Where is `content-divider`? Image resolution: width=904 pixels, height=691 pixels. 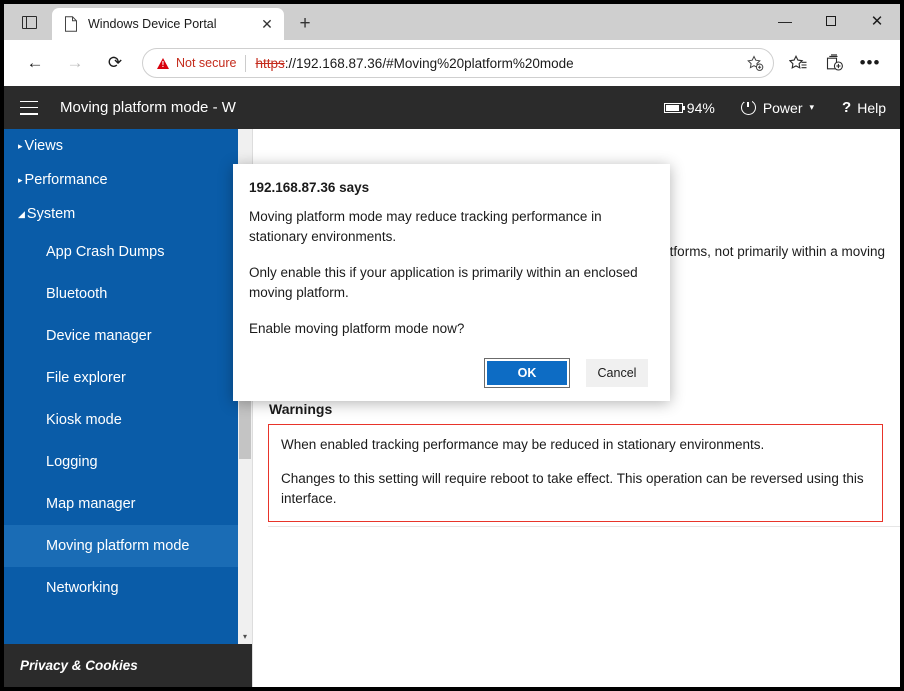
content-divider is located at coordinates (584, 526).